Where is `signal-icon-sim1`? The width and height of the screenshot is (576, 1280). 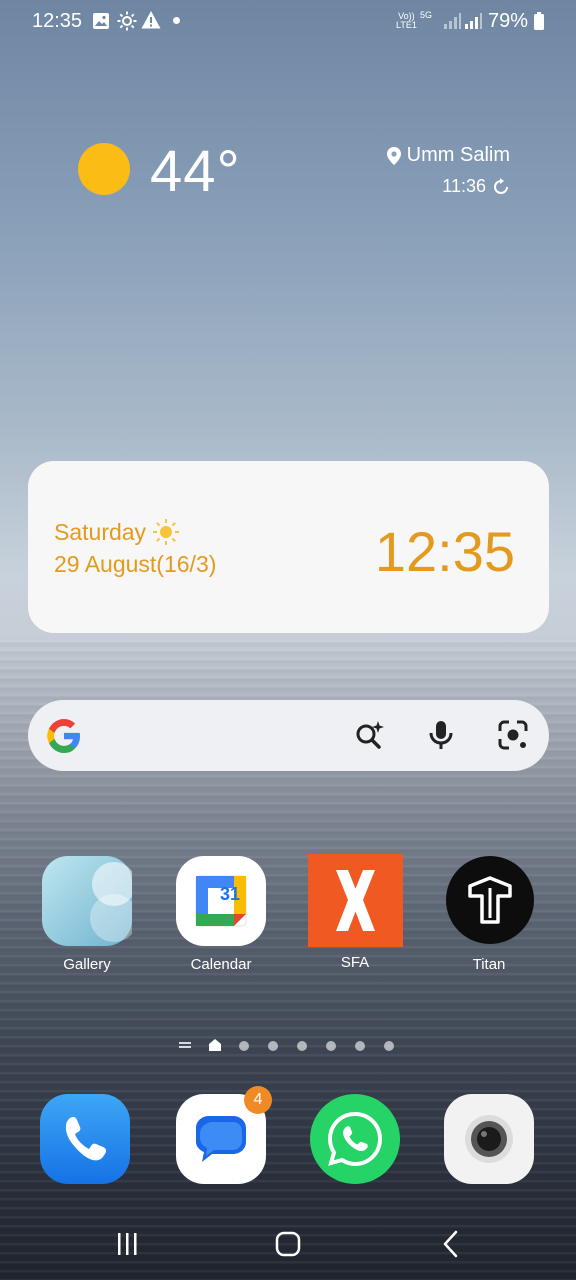 signal-icon-sim1 is located at coordinates (452, 21).